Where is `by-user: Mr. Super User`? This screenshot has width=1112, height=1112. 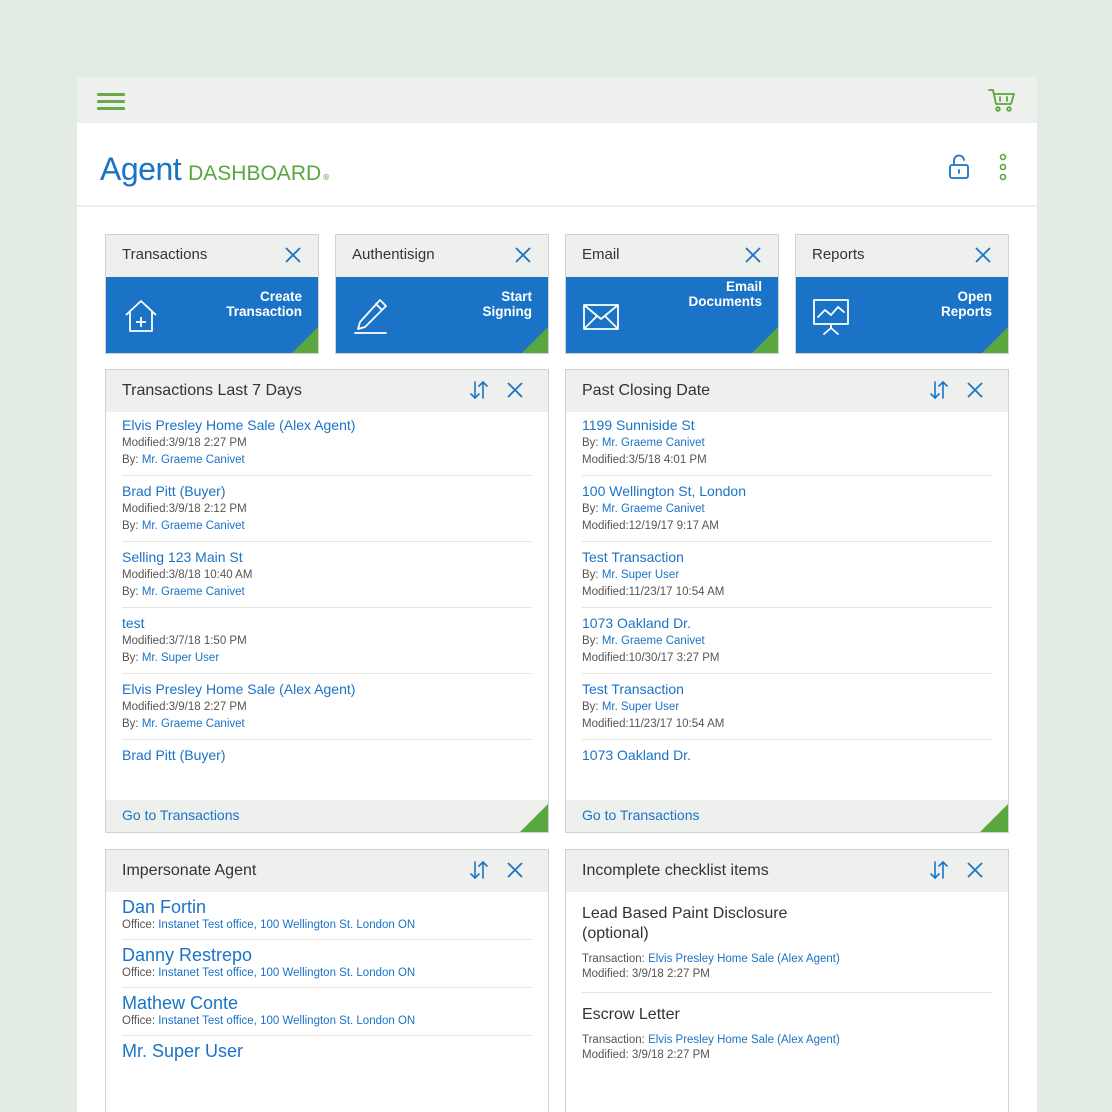 by-user: Mr. Super User is located at coordinates (640, 575).